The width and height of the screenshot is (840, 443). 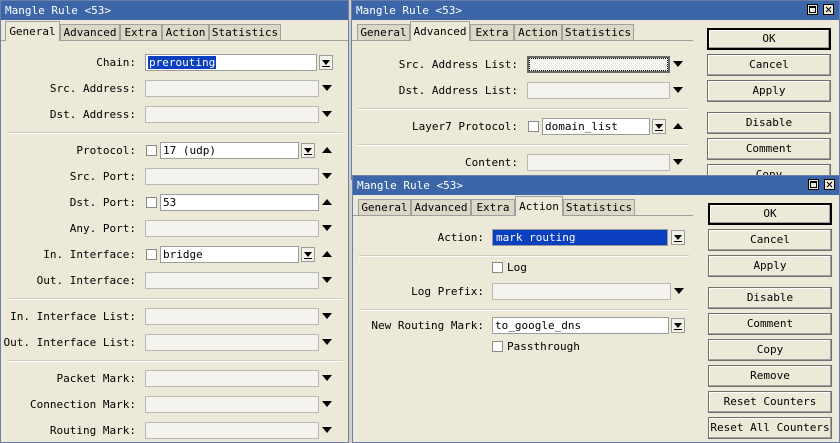 I want to click on routing-mark-expand-icon, so click(x=327, y=430).